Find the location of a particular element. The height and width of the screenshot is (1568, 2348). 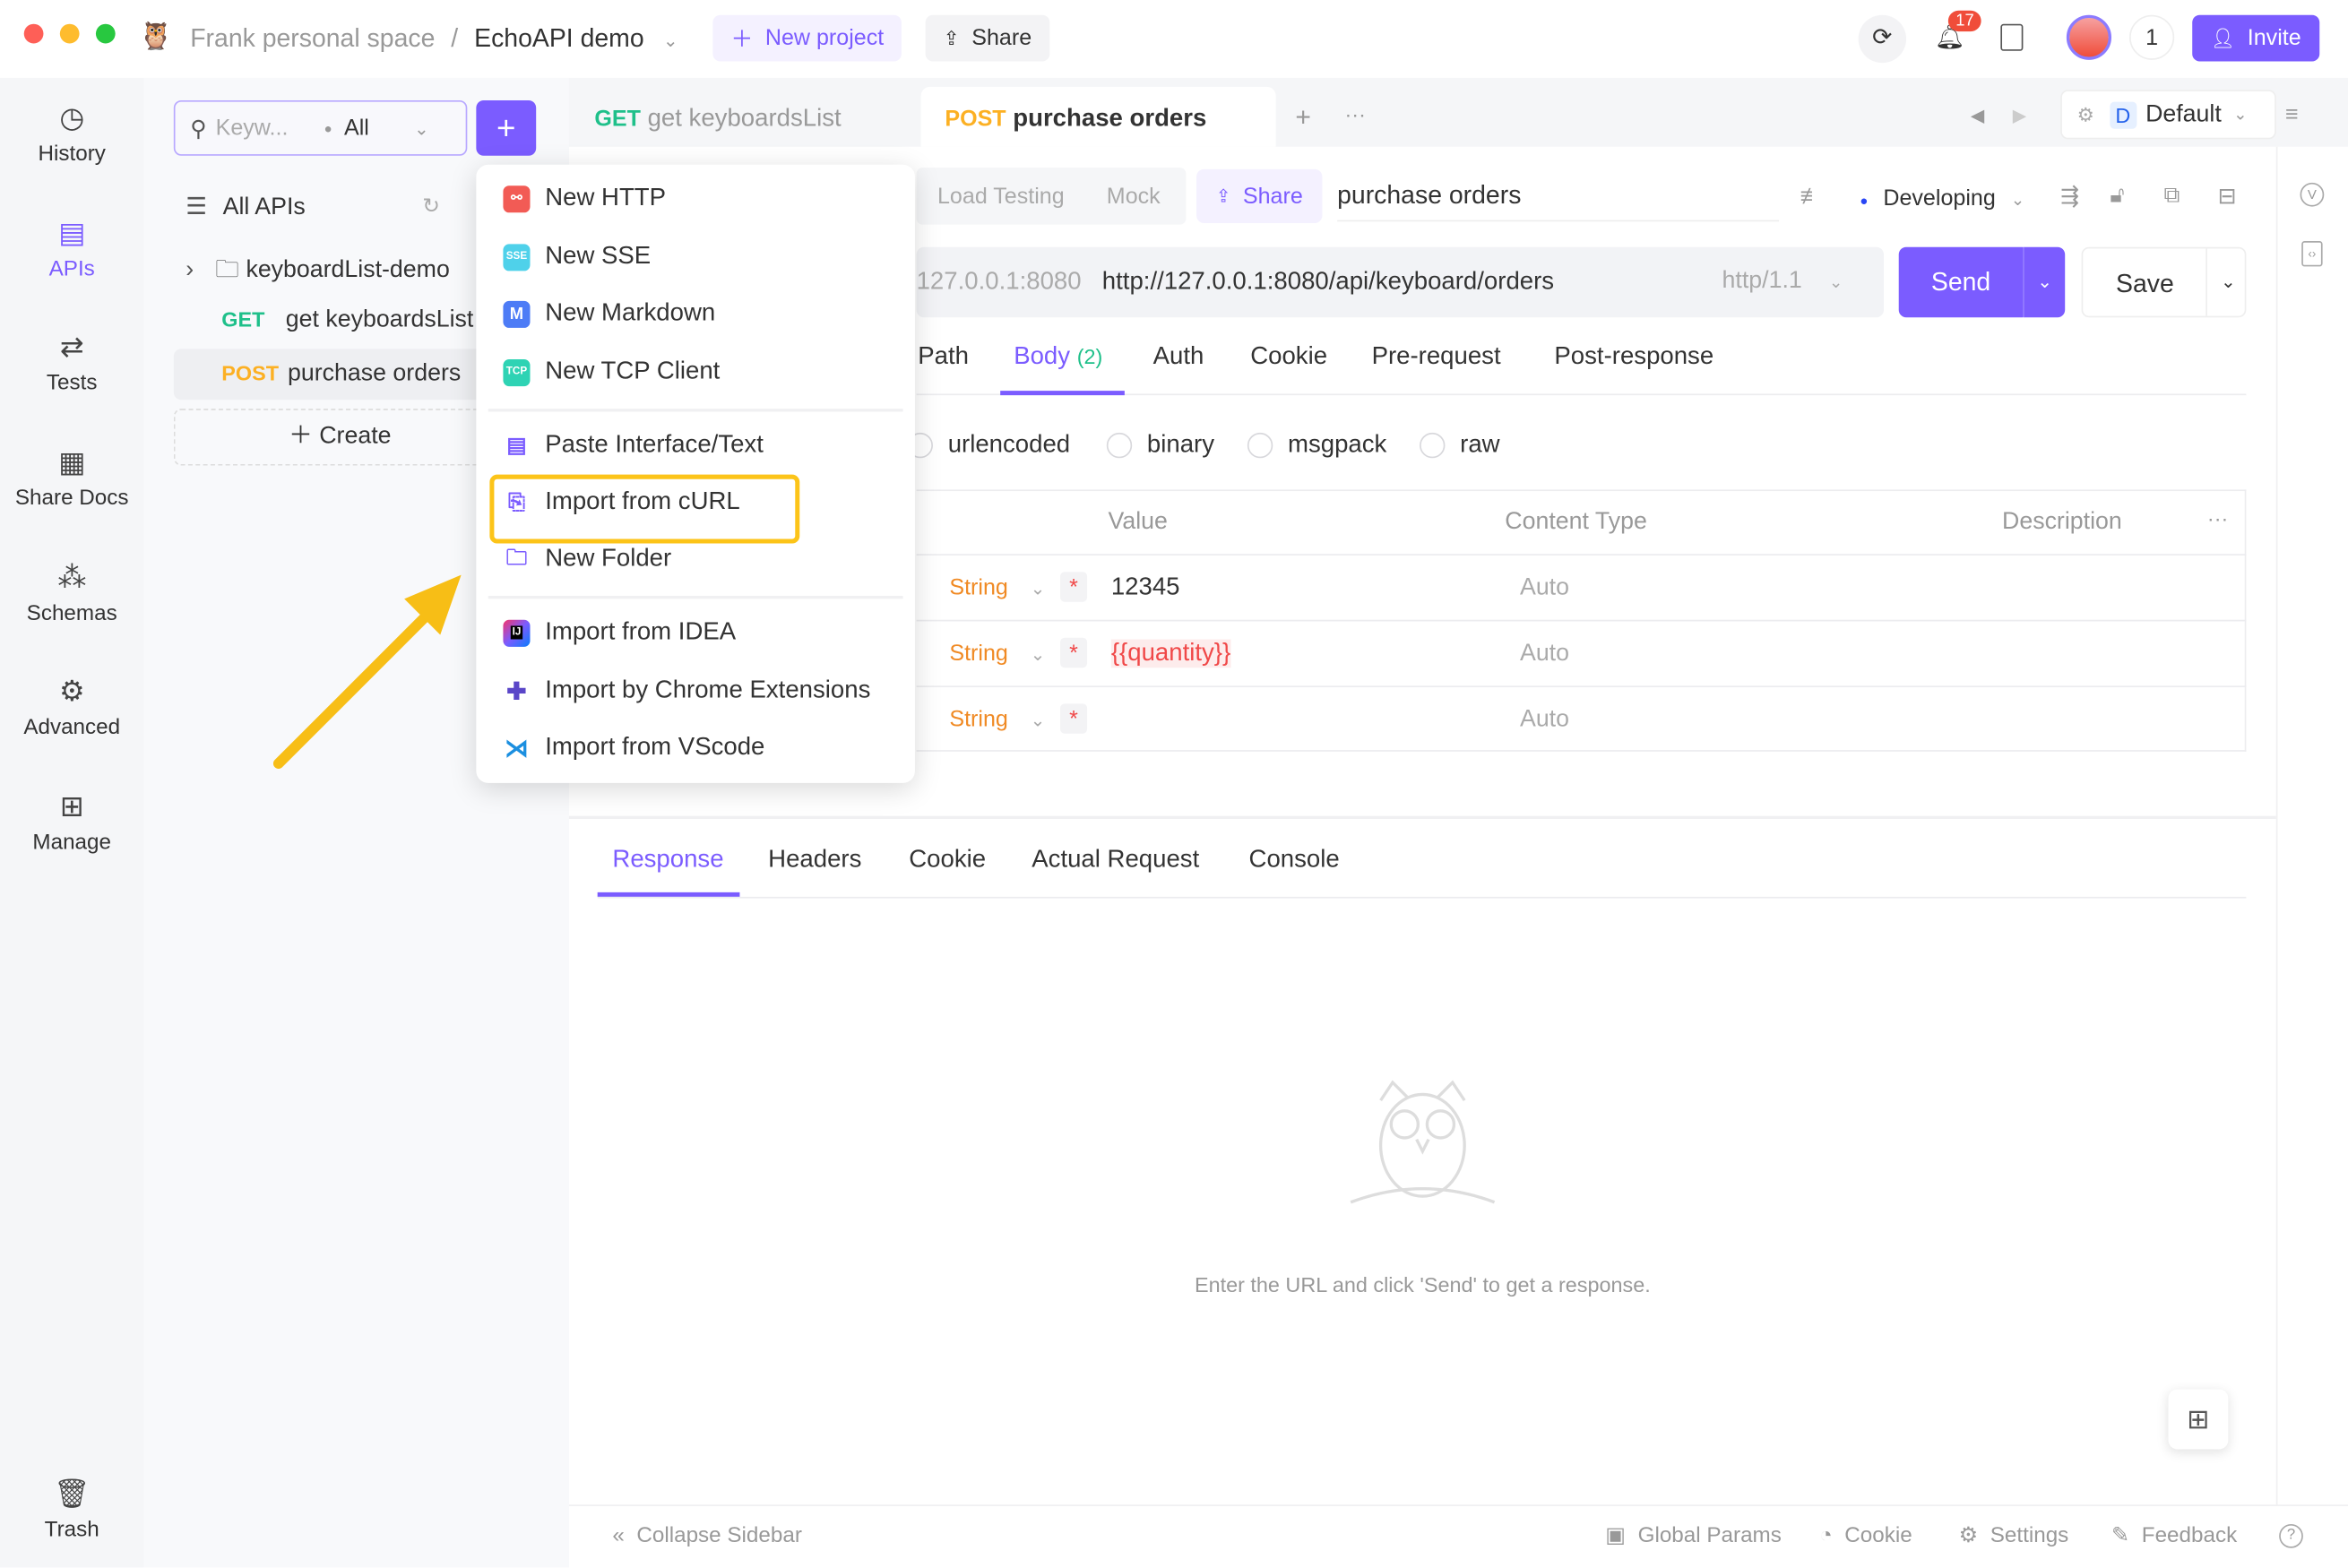

nav-item-schemas: ⁂ Schemas is located at coordinates (71, 593).